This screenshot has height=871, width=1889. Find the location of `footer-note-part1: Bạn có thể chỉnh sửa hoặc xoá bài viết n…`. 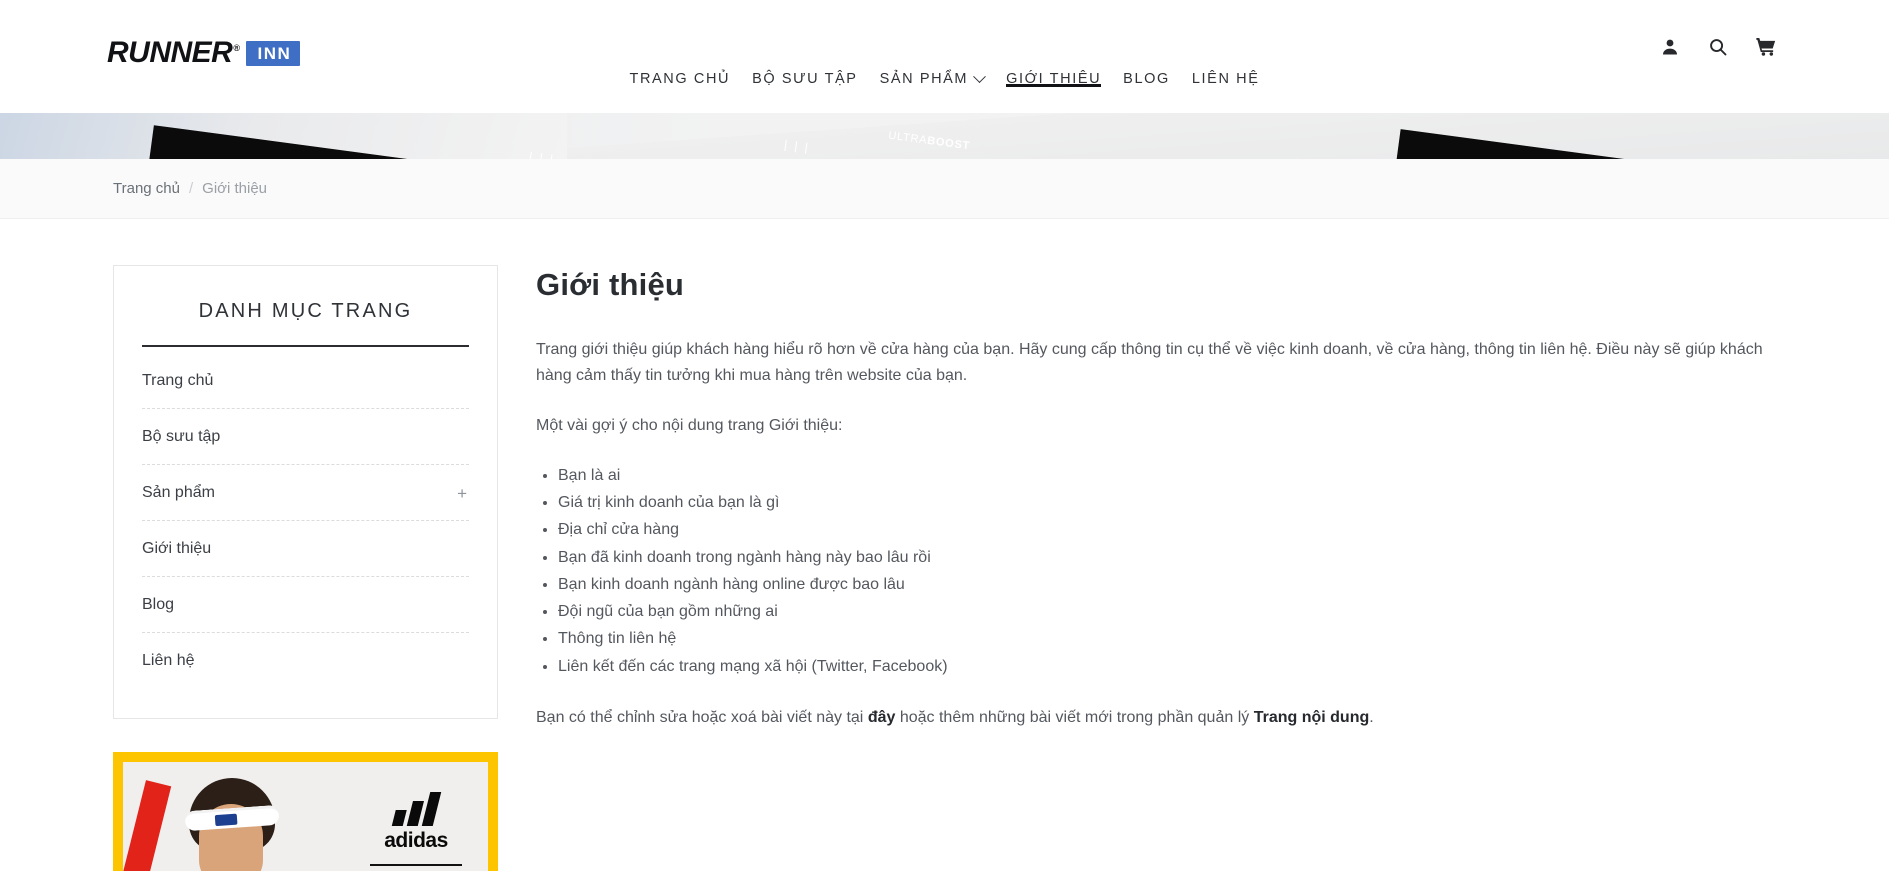

footer-note-part1: Bạn có thể chỉnh sửa hoặc xoá bài viết n… is located at coordinates (702, 717).